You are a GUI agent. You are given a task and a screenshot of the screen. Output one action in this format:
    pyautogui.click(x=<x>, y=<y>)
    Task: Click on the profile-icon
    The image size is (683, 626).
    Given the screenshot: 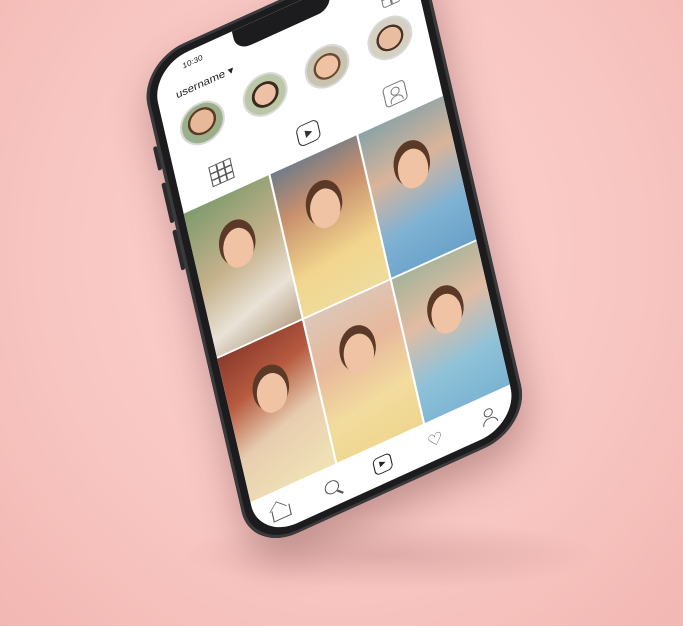 What is the action you would take?
    pyautogui.click(x=488, y=416)
    